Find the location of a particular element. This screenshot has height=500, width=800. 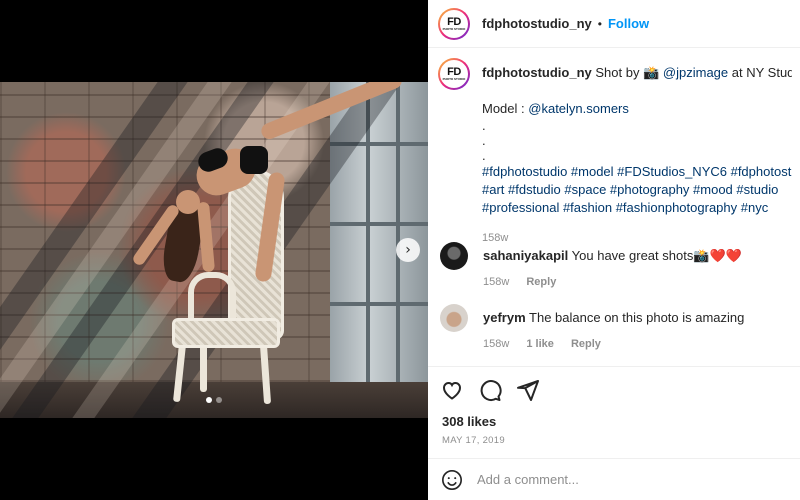

chair-arm is located at coordinates (212, 297).